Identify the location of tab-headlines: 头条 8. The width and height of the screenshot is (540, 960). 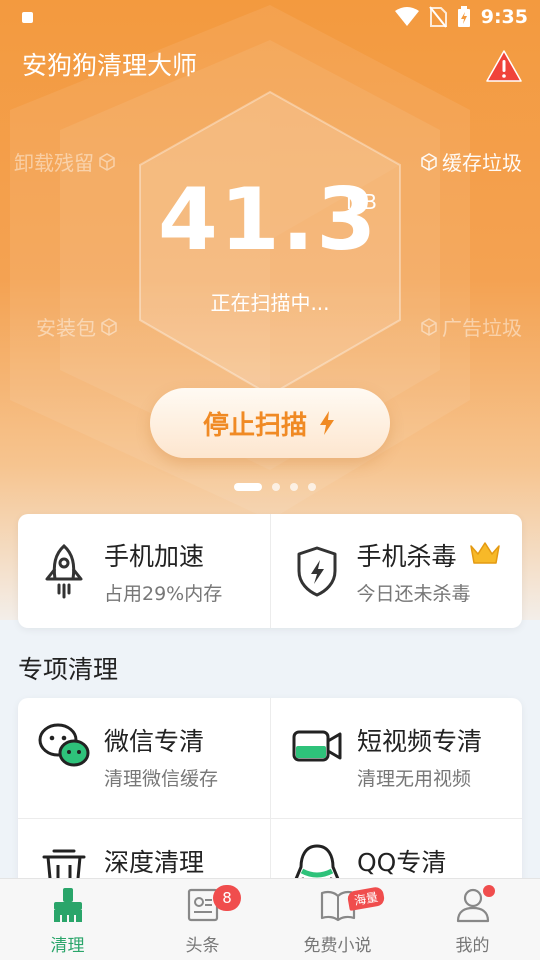
(202, 919).